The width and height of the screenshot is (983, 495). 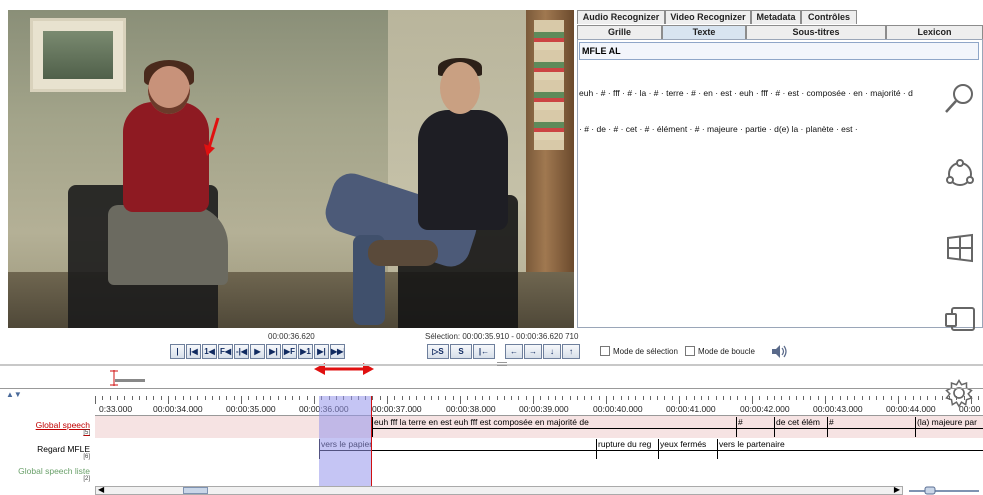 I want to click on tab-metadata: Metadata, so click(x=776, y=17).